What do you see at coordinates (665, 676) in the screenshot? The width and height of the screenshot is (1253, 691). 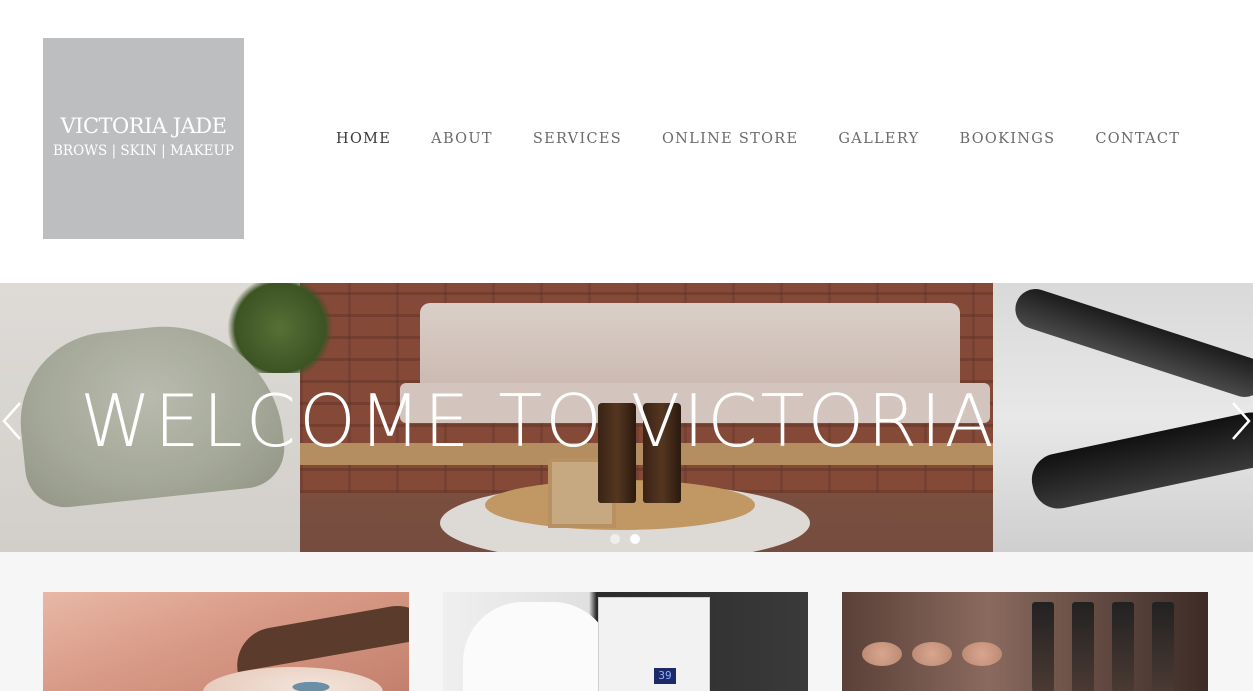 I see `machine-display: 39` at bounding box center [665, 676].